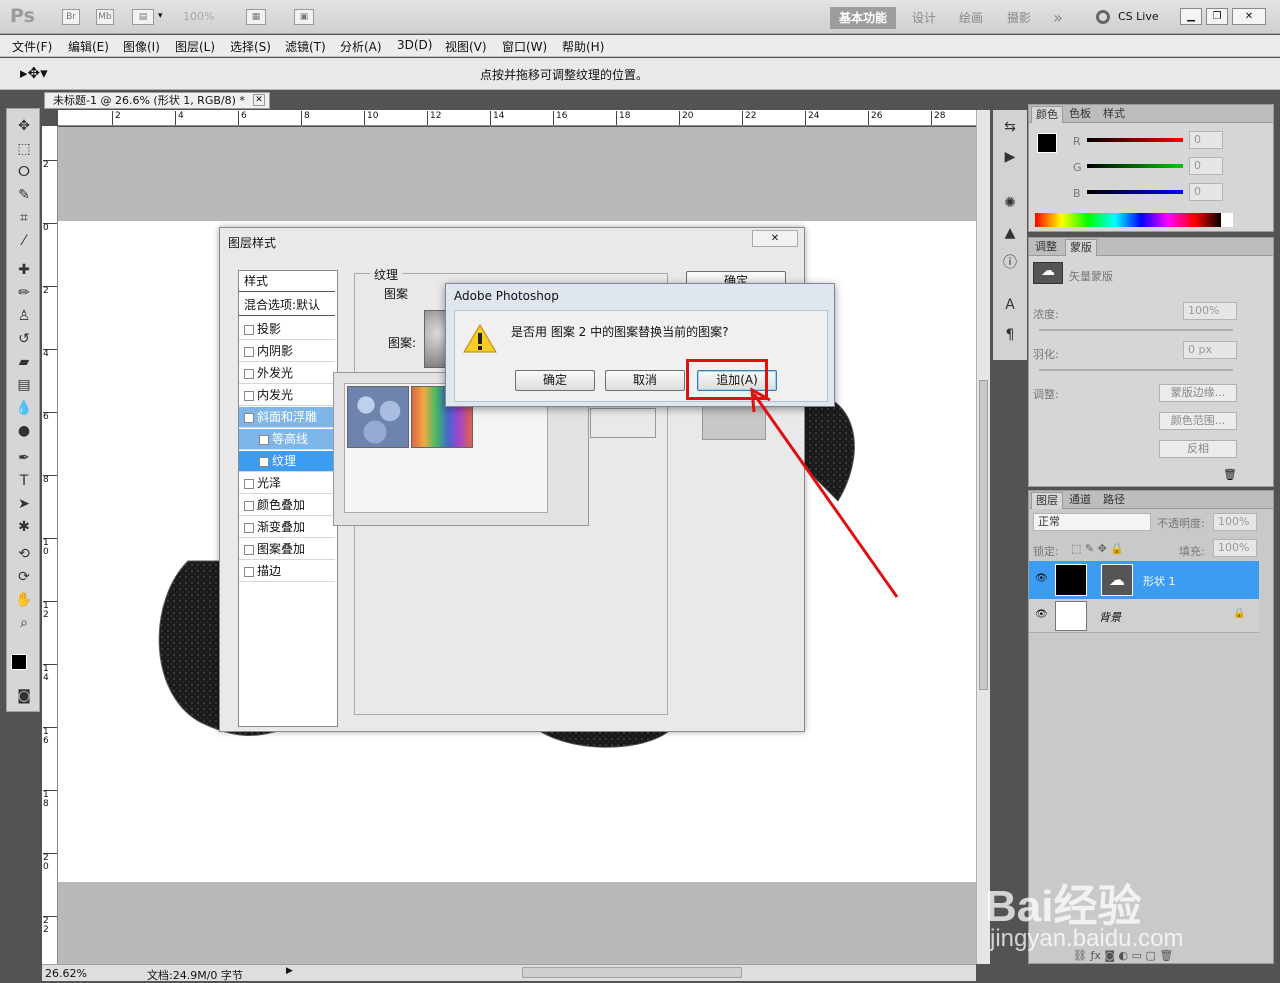 The width and height of the screenshot is (1280, 983). What do you see at coordinates (414, 45) in the screenshot?
I see `menu-3d: 3D(D)` at bounding box center [414, 45].